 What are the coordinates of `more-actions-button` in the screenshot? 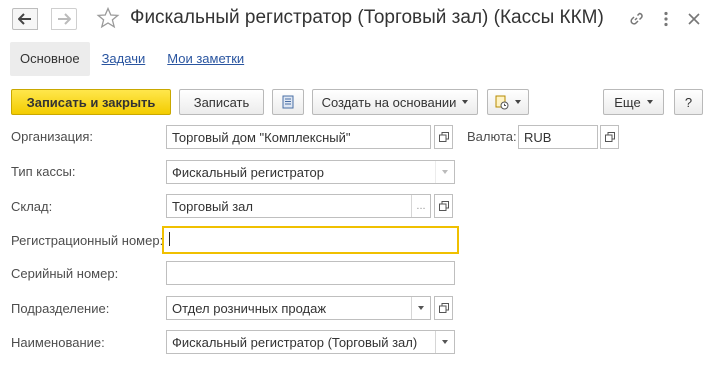 It's located at (666, 19).